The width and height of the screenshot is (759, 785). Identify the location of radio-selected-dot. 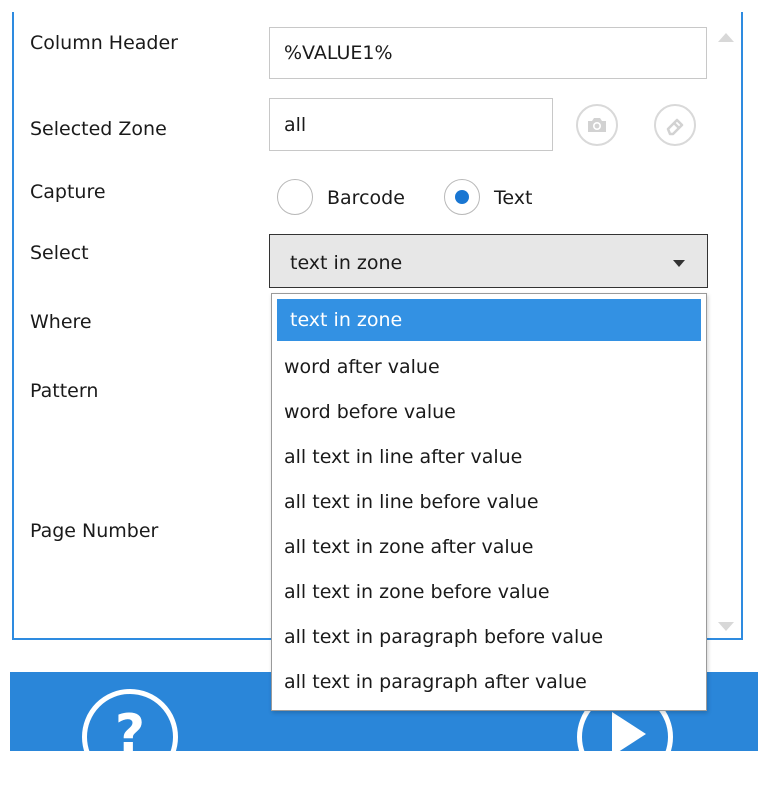
(462, 197).